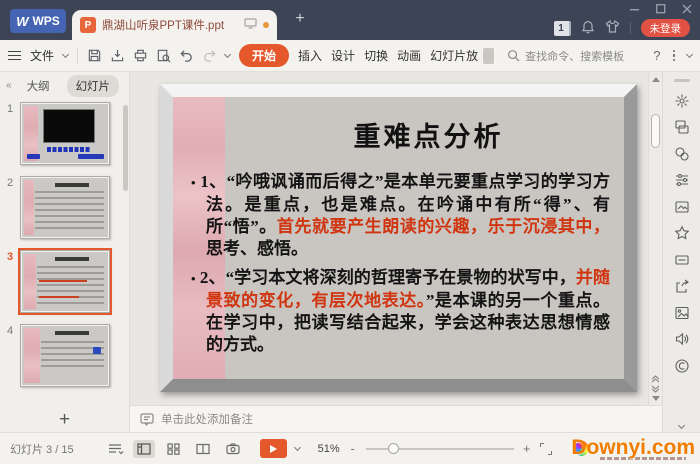  I want to click on print-preview-button, so click(163, 55).